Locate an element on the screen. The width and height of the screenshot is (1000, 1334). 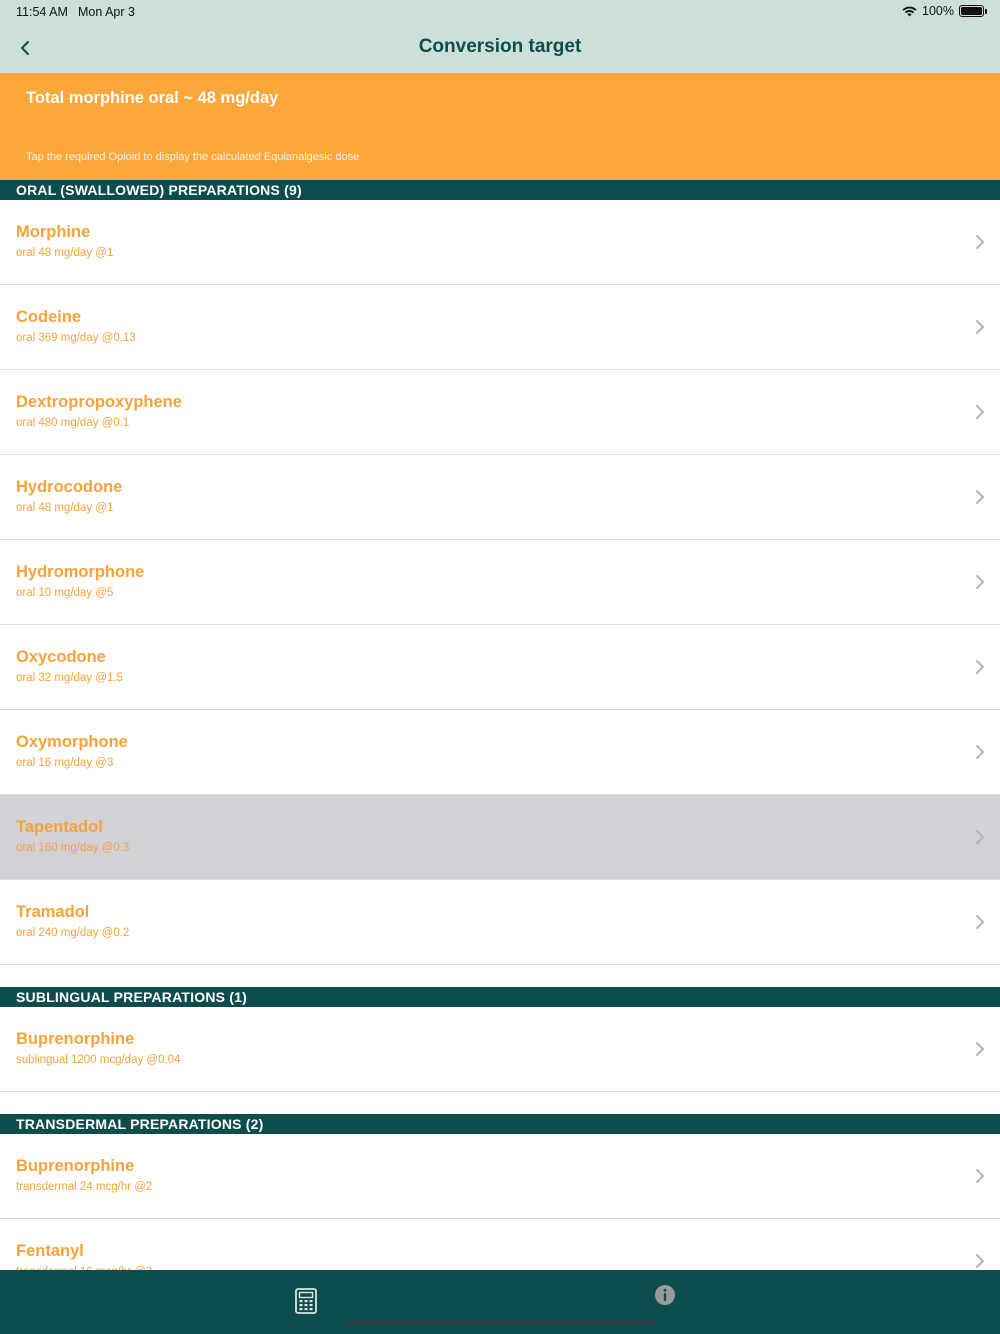
list-item: Tapentadol oral 160 mg/day @0.3 is located at coordinates (500, 837).